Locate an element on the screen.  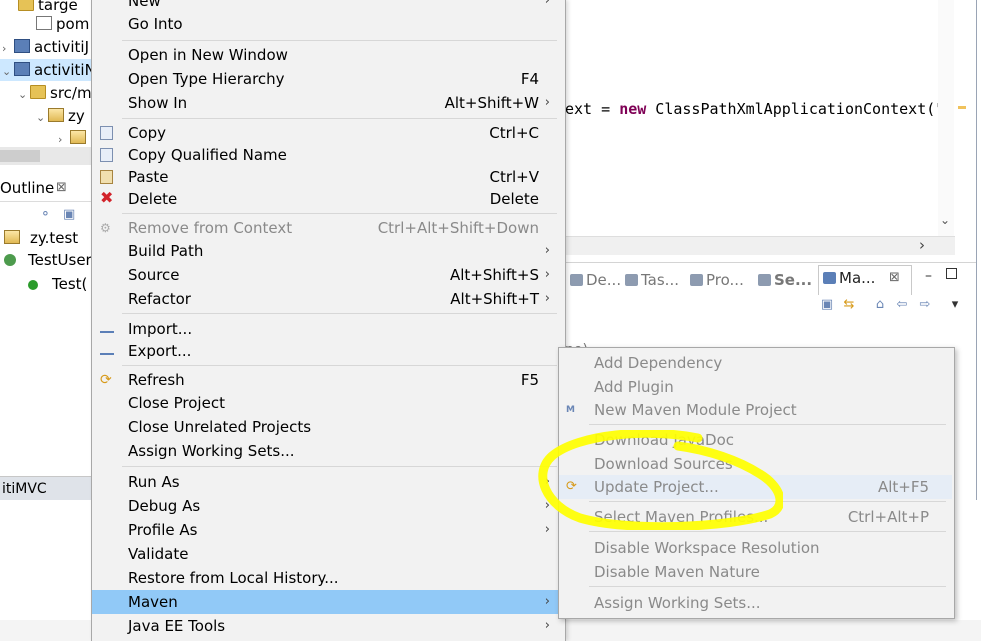
minimize-icon: – is located at coordinates (928, 276).